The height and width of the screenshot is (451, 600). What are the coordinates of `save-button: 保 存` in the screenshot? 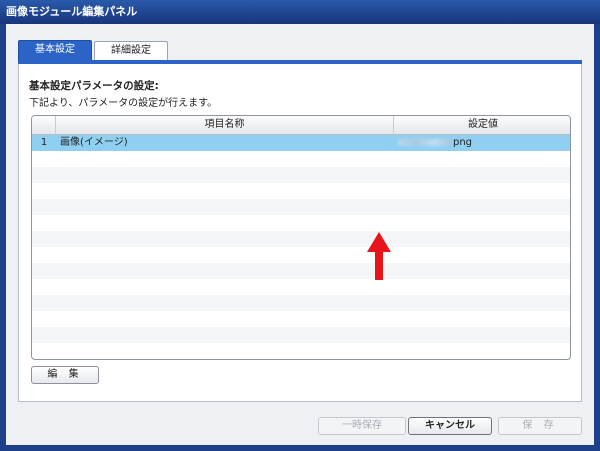 It's located at (540, 426).